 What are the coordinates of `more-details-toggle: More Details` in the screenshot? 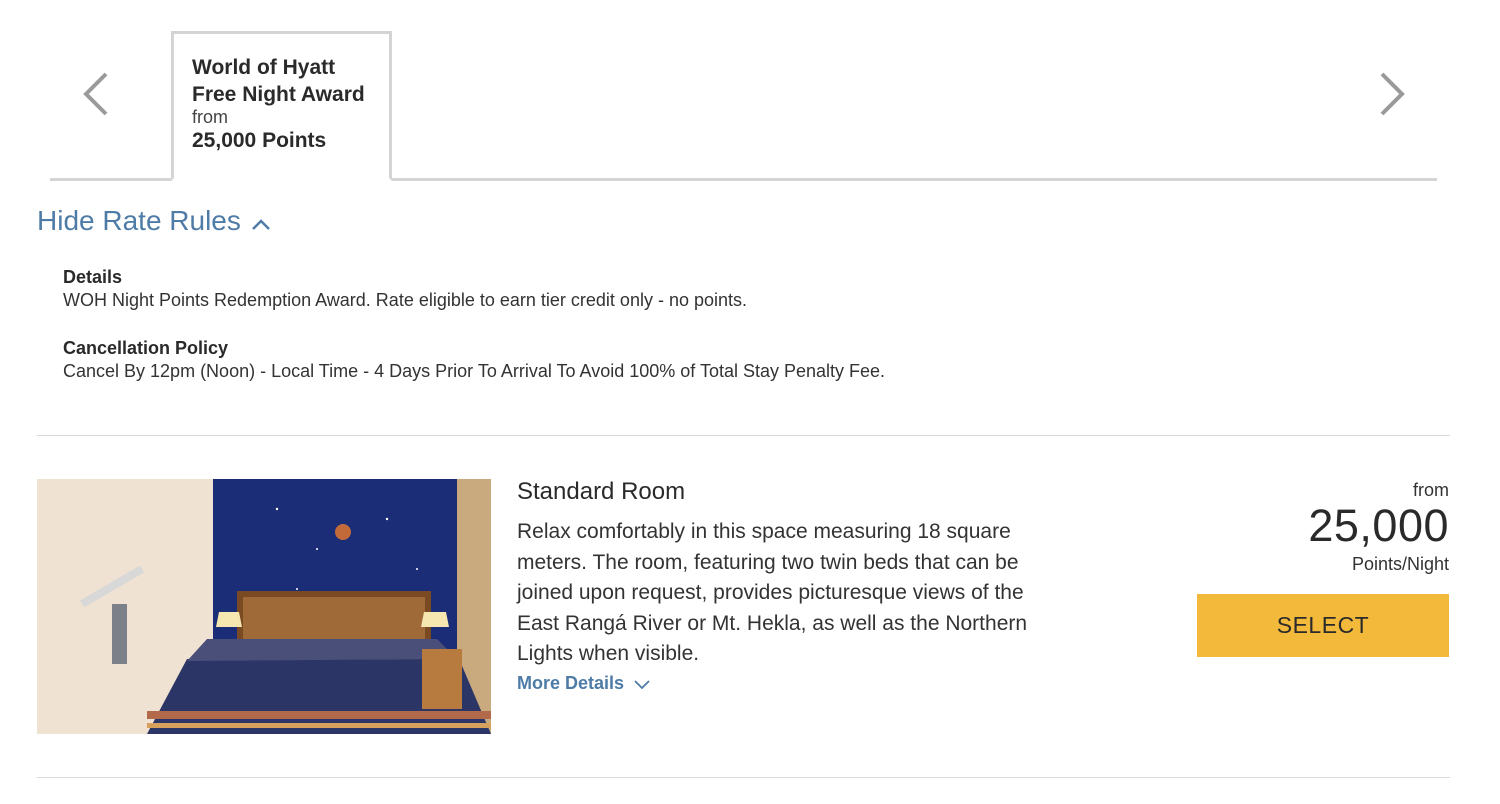 It's located at (584, 683).